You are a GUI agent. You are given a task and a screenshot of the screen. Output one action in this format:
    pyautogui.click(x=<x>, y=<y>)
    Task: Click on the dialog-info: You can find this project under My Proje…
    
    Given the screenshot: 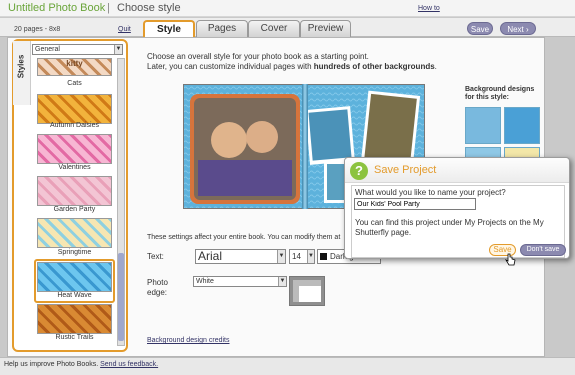 What is the action you would take?
    pyautogui.click(x=449, y=227)
    